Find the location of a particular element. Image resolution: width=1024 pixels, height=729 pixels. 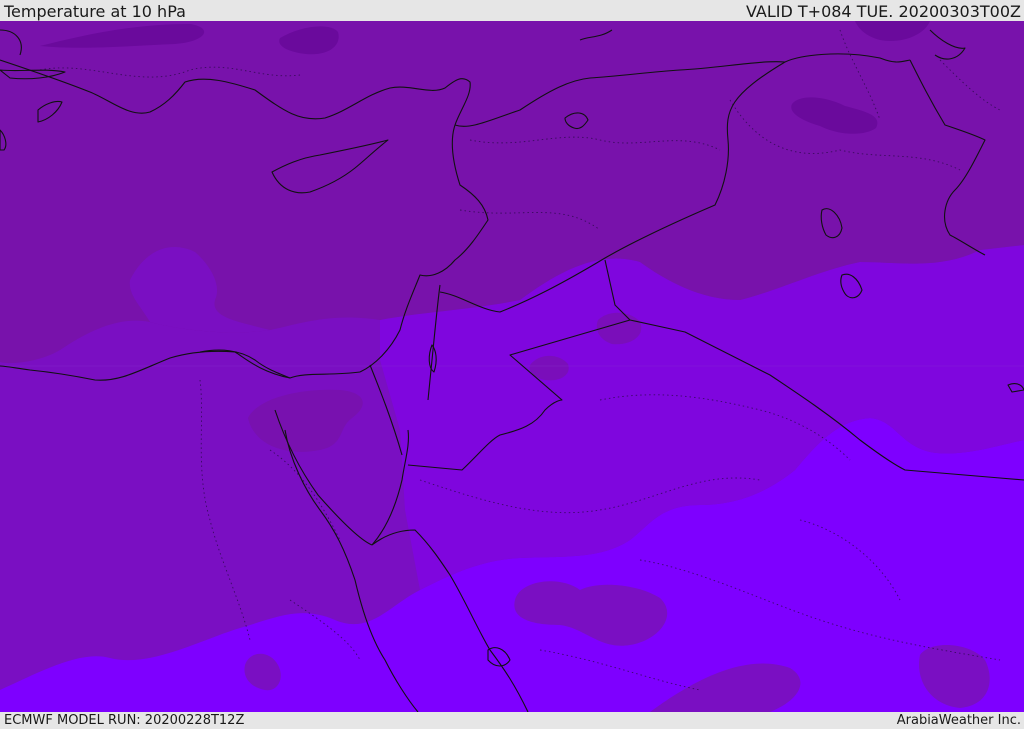

model-run-label: ECMWF MODEL RUN: 20200228T12Z is located at coordinates (124, 720).